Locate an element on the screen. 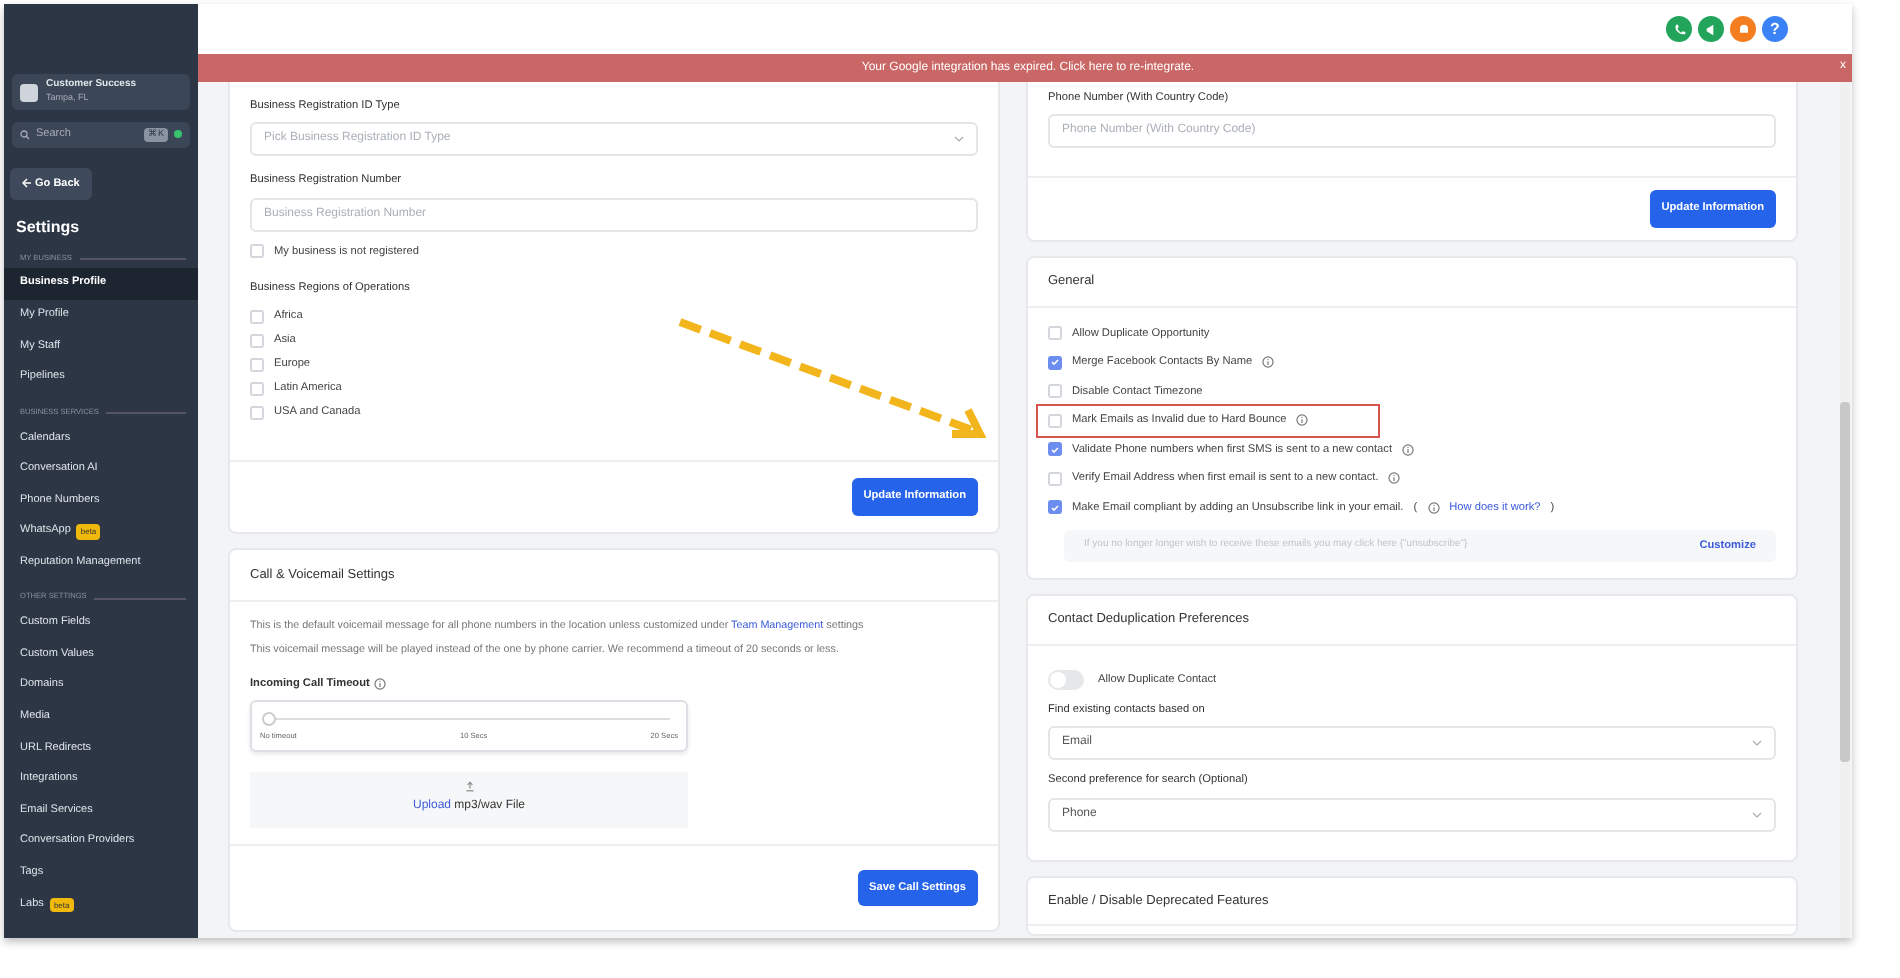 The width and height of the screenshot is (1900, 978). toggle-switch is located at coordinates (1066, 679).